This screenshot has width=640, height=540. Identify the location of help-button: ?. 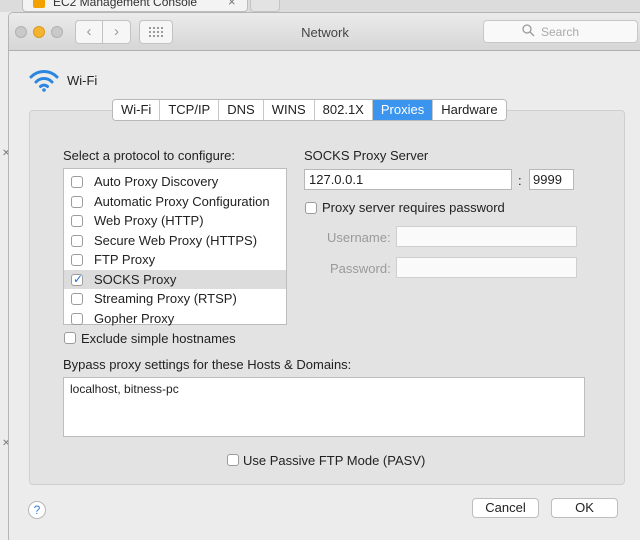
(37, 510).